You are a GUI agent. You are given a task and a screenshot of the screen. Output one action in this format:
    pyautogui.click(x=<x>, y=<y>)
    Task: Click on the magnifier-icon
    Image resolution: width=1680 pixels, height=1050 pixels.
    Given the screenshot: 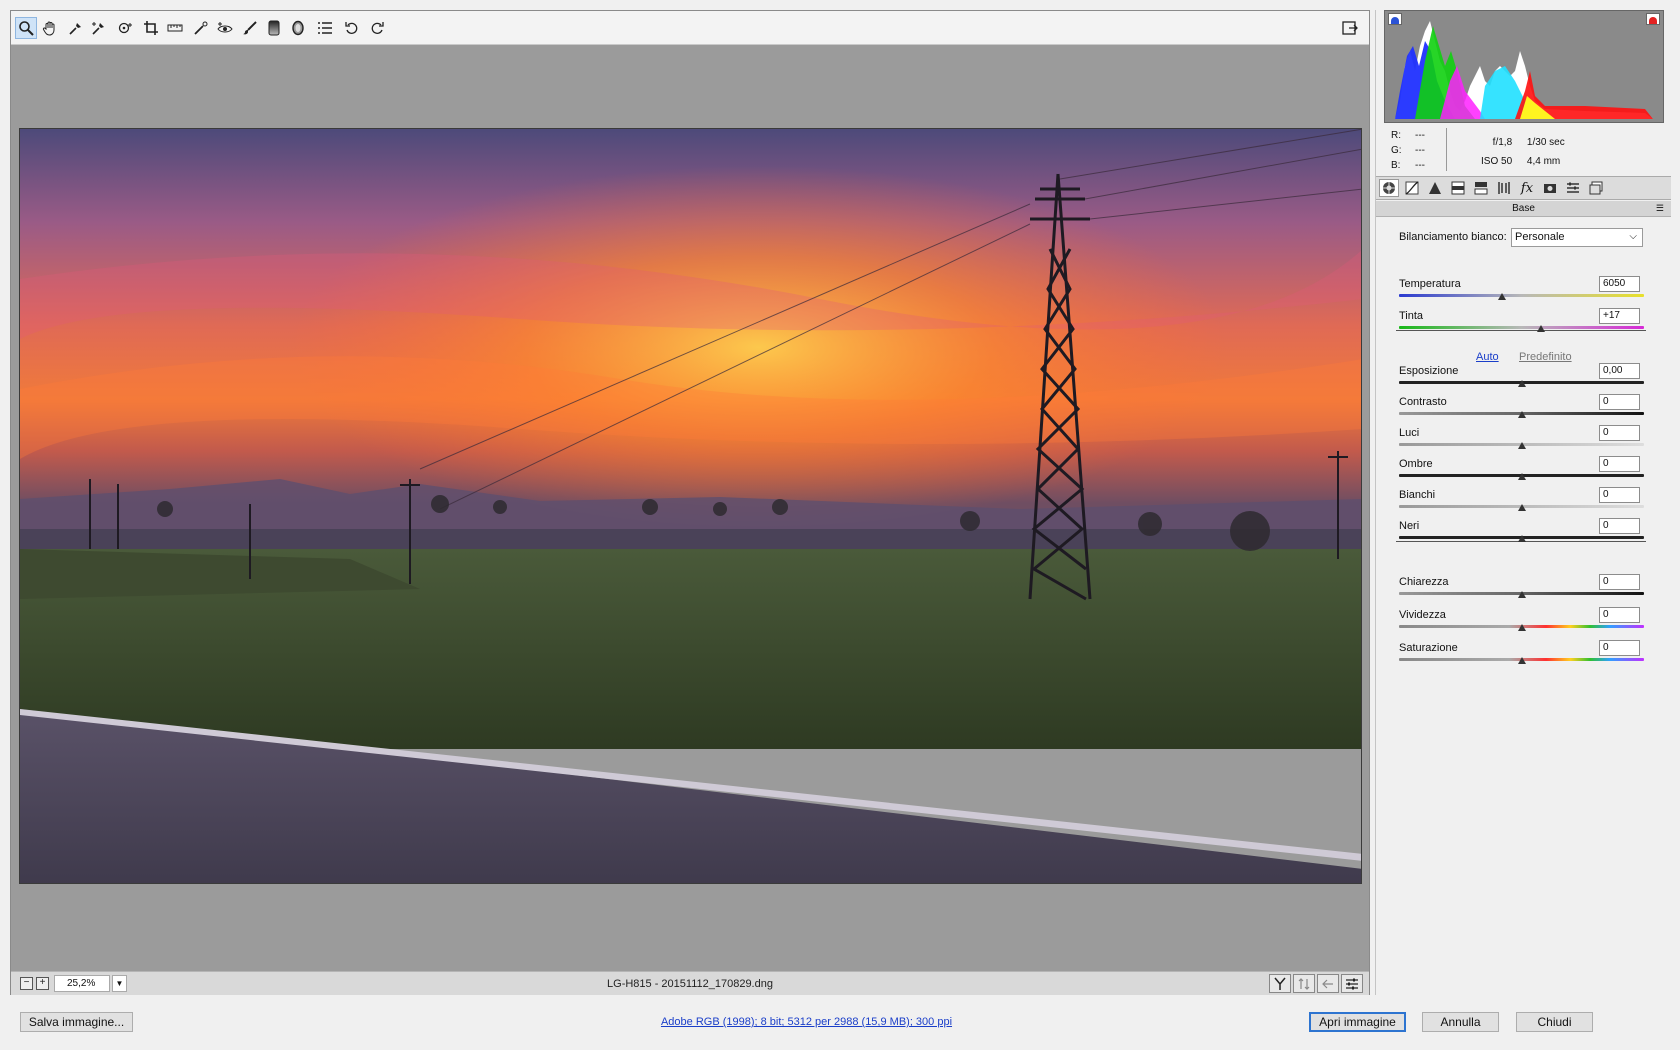 What is the action you would take?
    pyautogui.click(x=26, y=28)
    